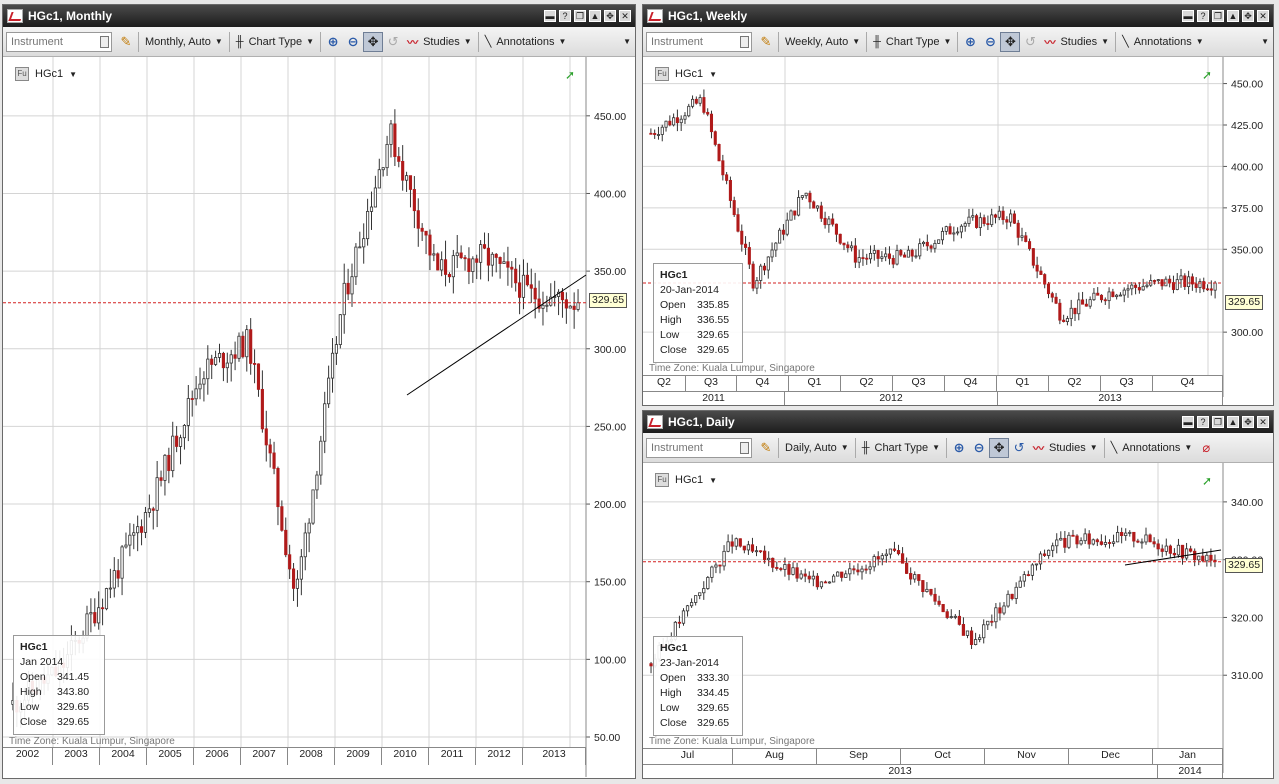 The height and width of the screenshot is (784, 1279). I want to click on x-axis-label: Dec, so click(1111, 756).